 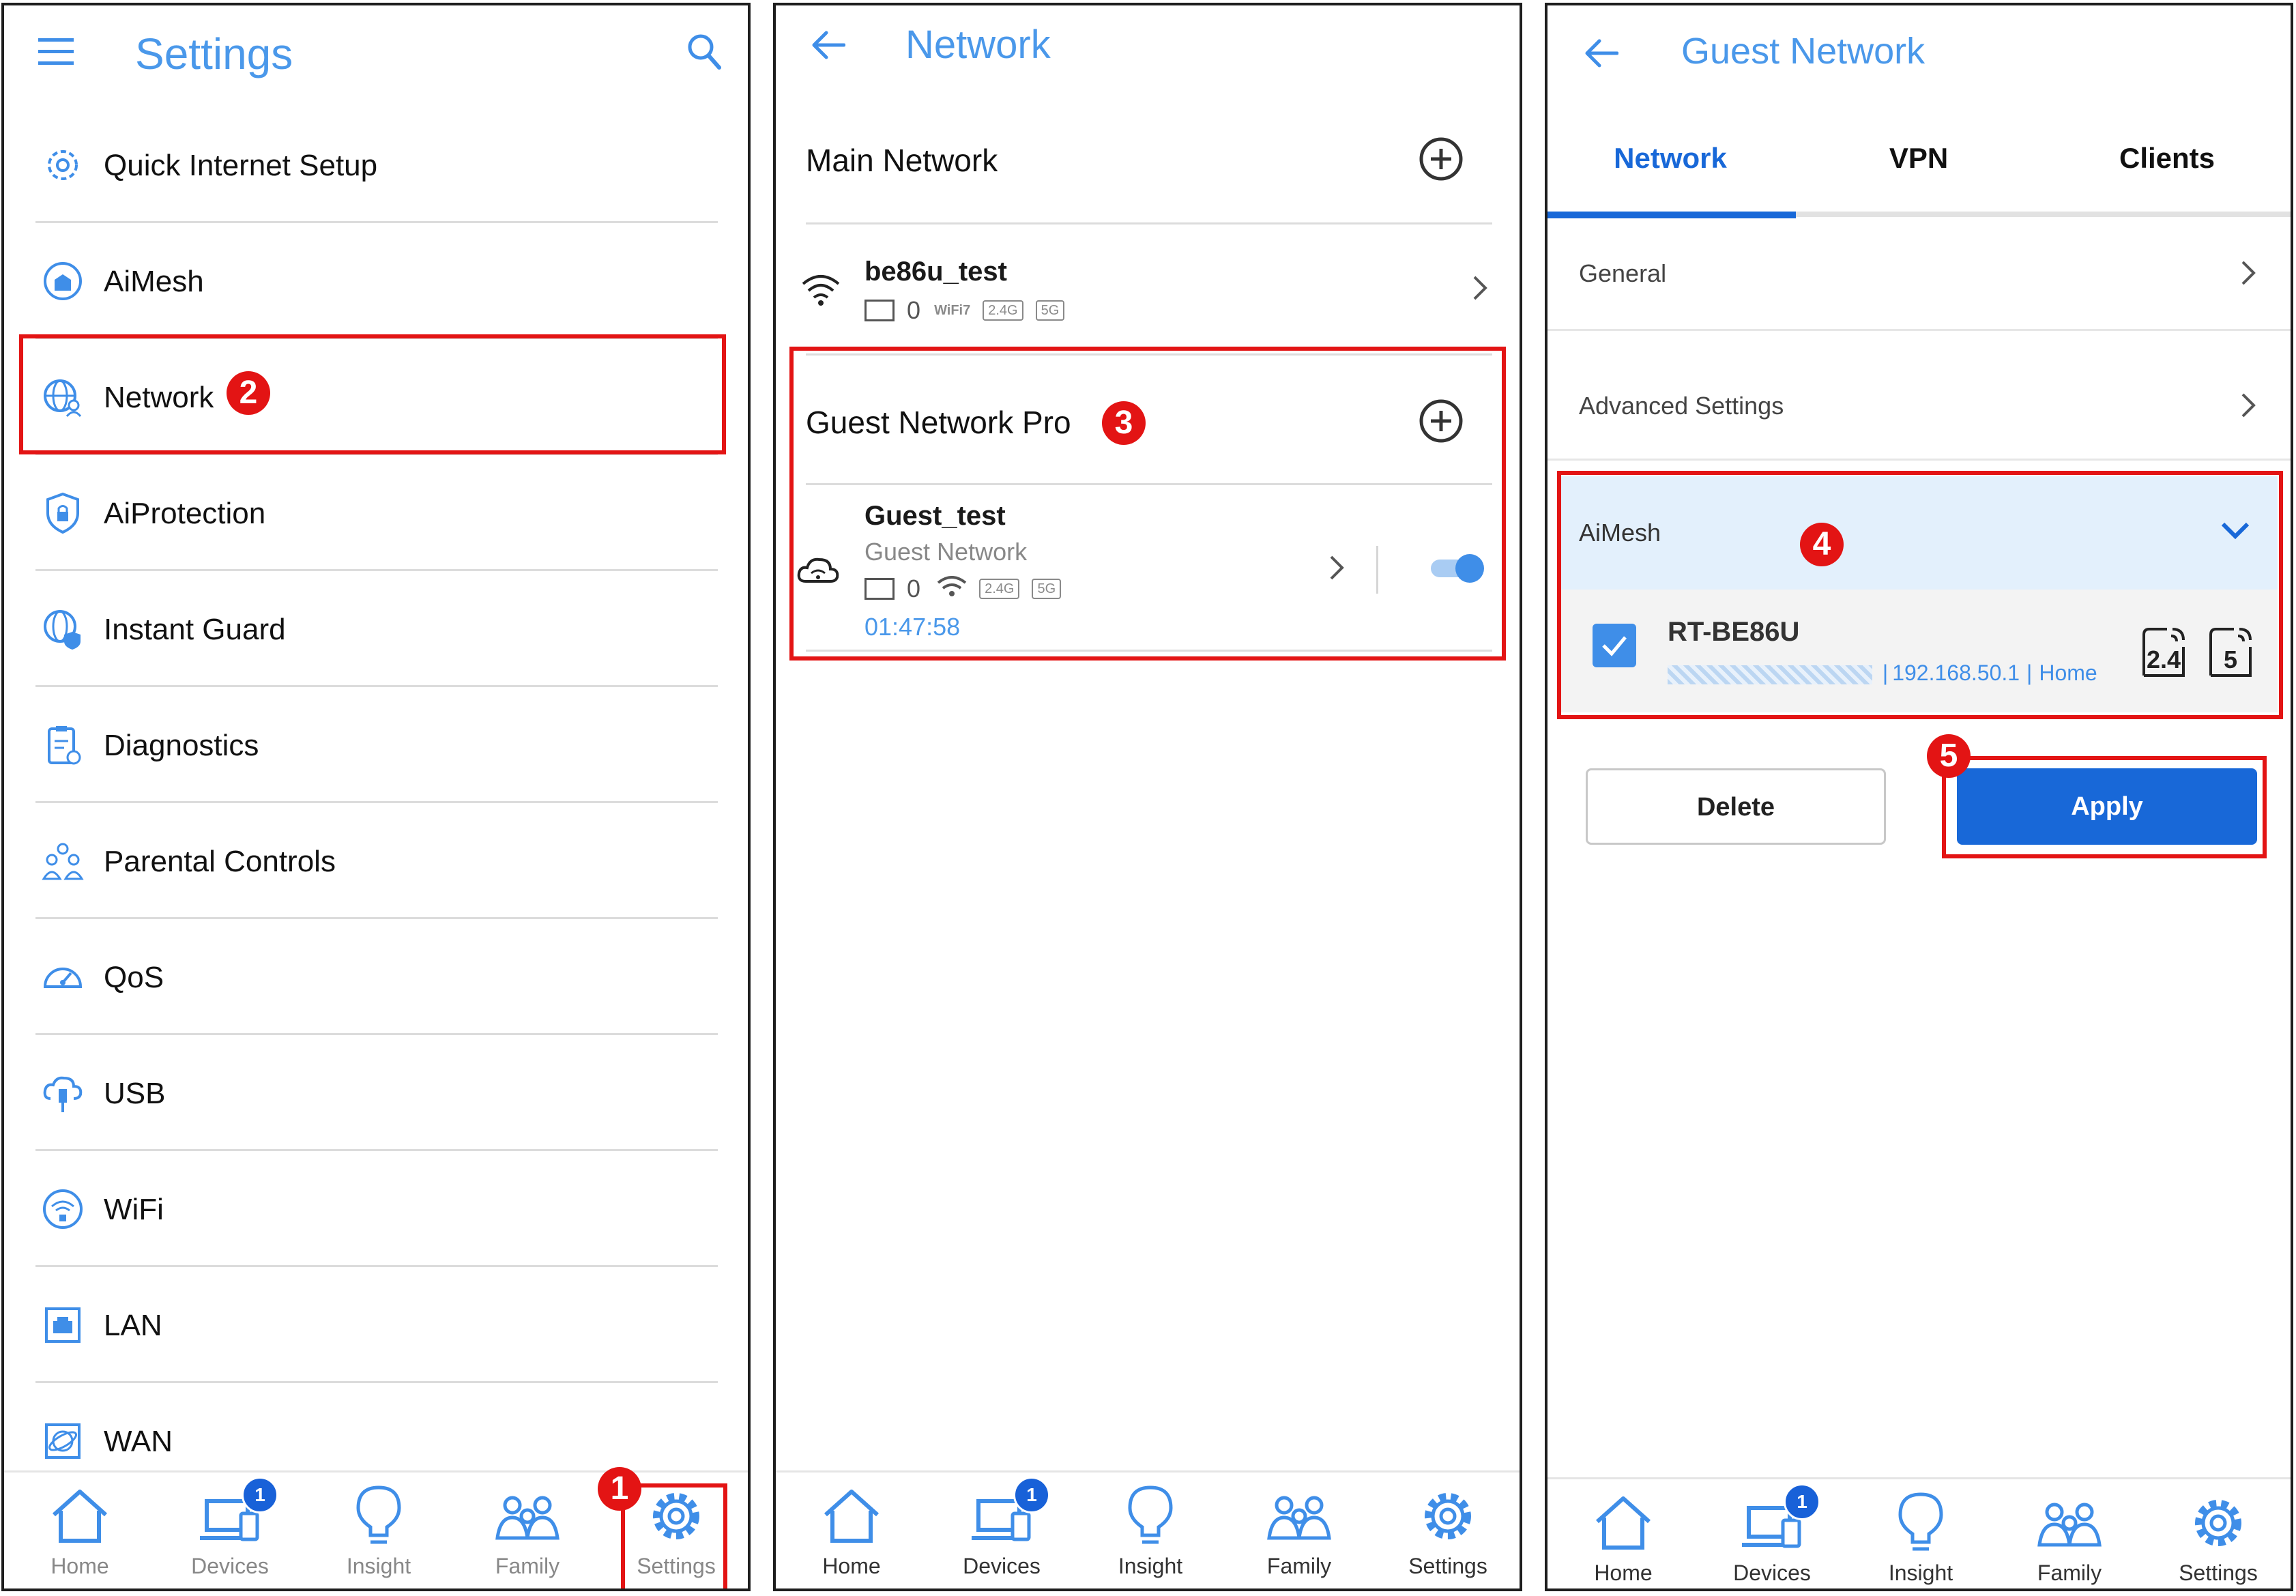 I want to click on settings-item-diagnostics: Diagnostics, so click(x=376, y=746).